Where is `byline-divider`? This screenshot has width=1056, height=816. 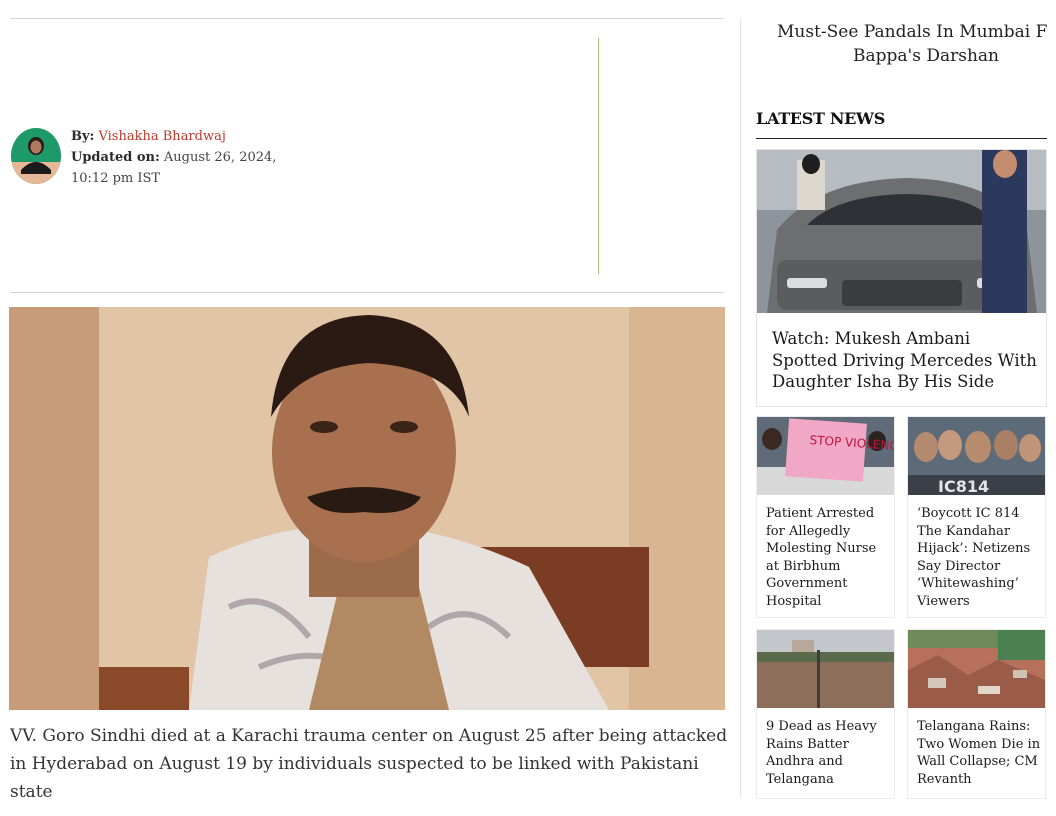
byline-divider is located at coordinates (367, 292).